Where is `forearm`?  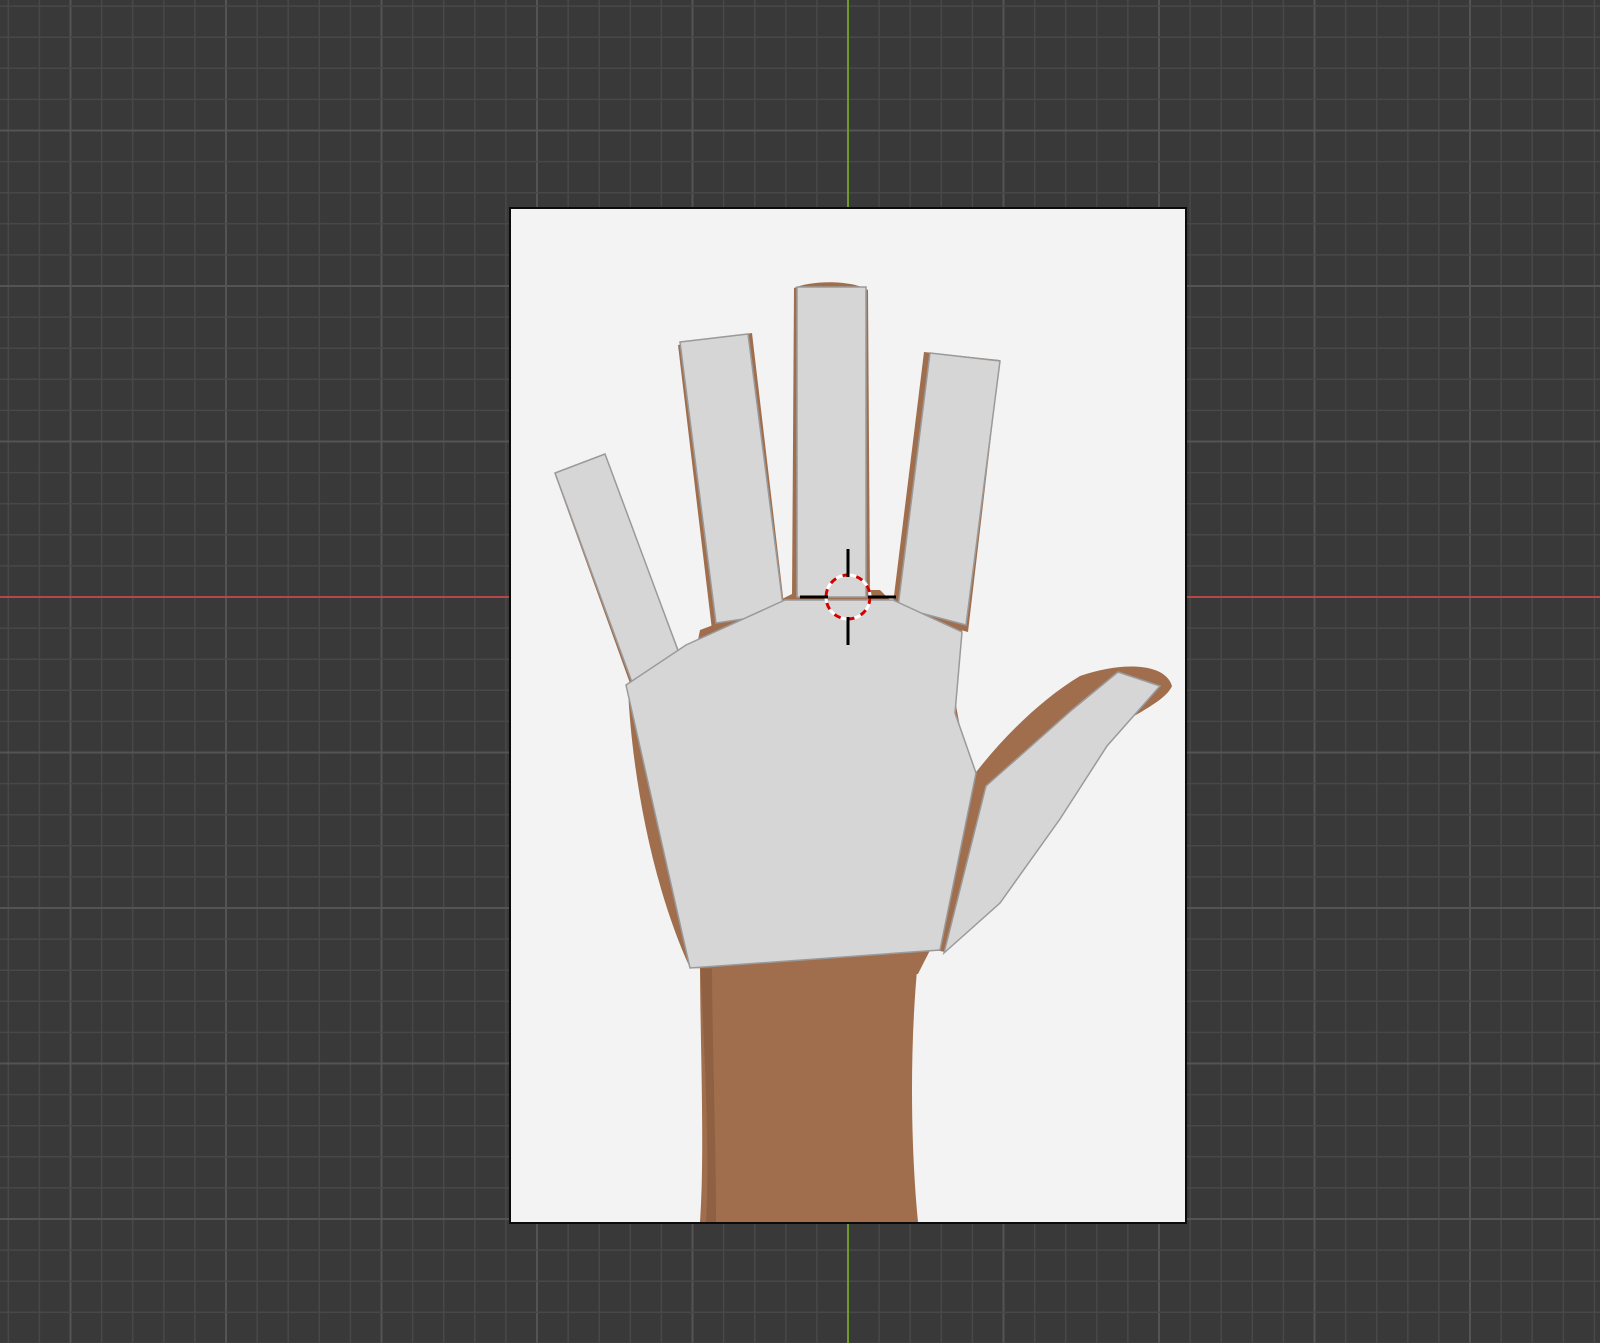
forearm is located at coordinates (809, 1091).